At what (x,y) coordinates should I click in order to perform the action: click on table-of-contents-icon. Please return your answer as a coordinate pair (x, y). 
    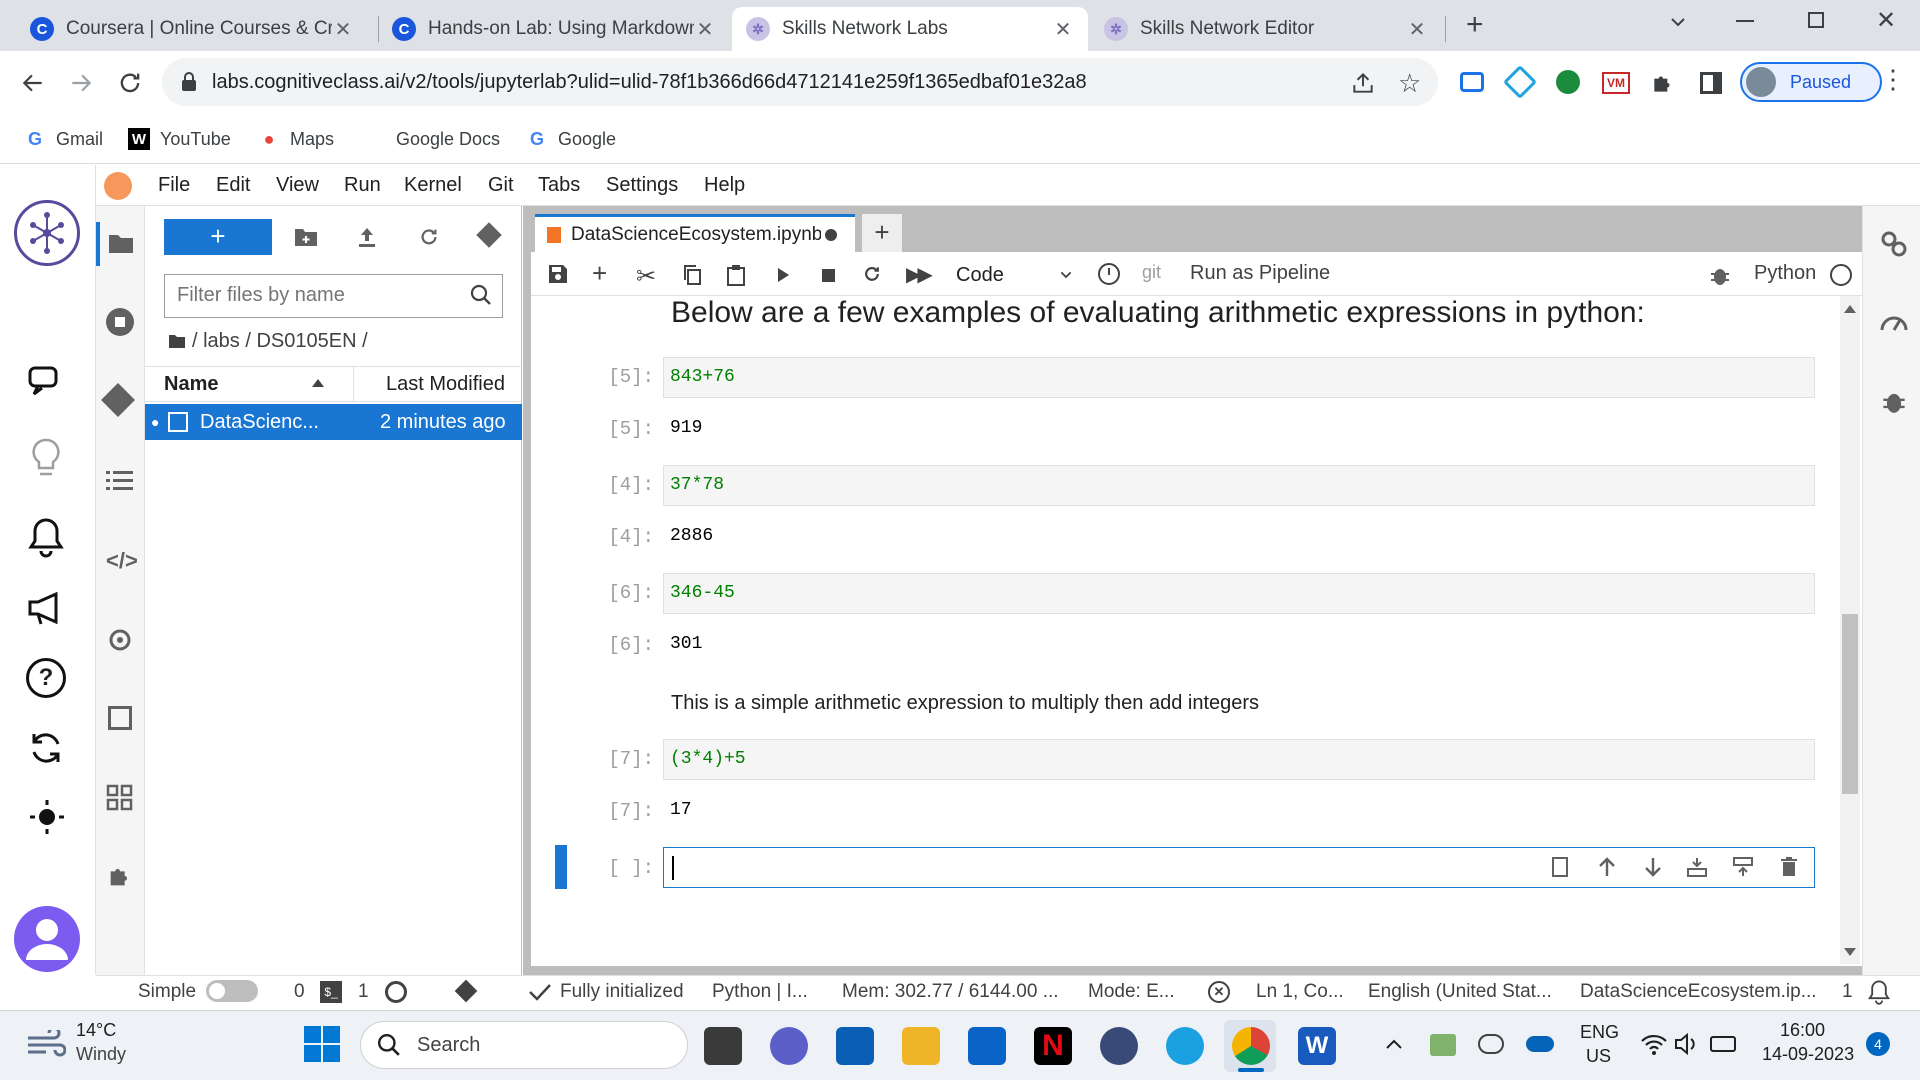
    Looking at the image, I should click on (120, 480).